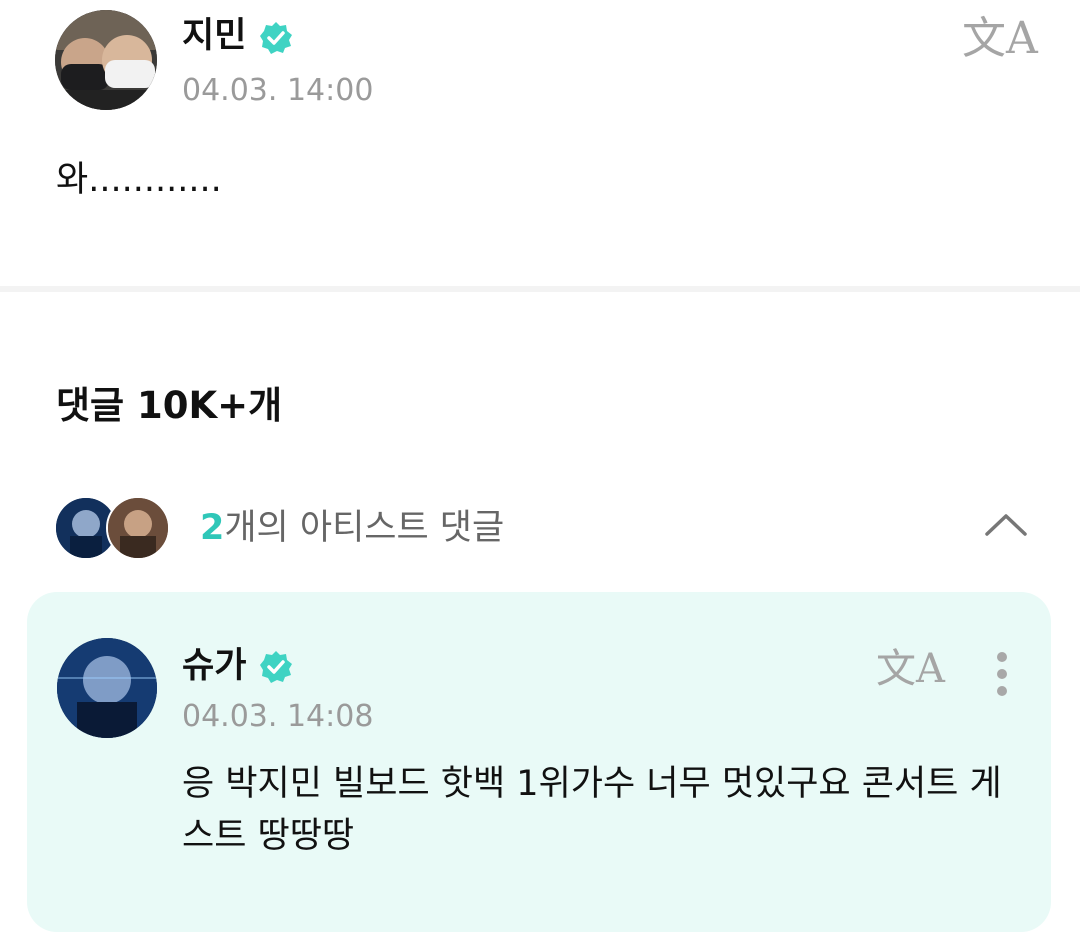 Image resolution: width=1080 pixels, height=932 pixels. Describe the element at coordinates (169, 405) in the screenshot. I see `comments-title: 댓글 10K+개` at that location.